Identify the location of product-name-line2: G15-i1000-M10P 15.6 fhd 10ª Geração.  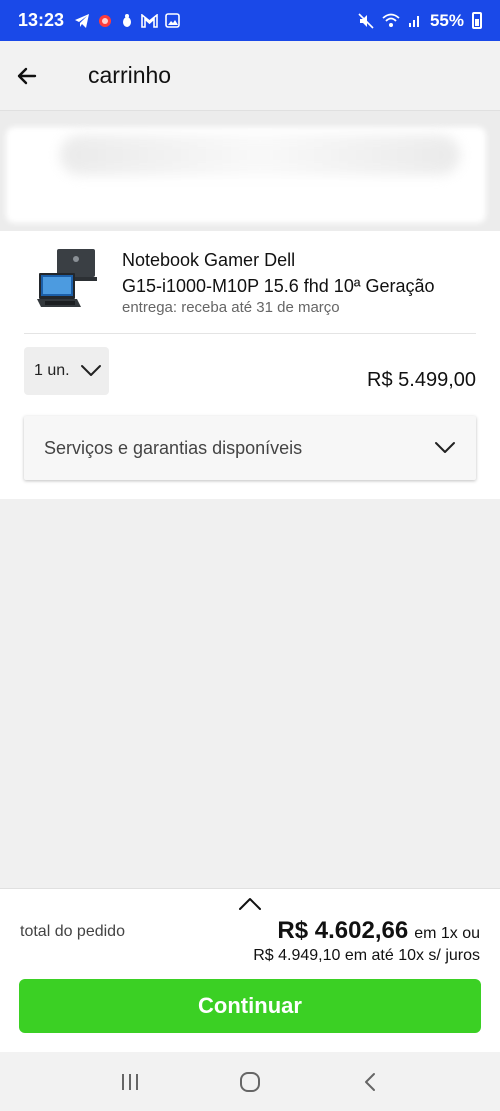
(278, 286).